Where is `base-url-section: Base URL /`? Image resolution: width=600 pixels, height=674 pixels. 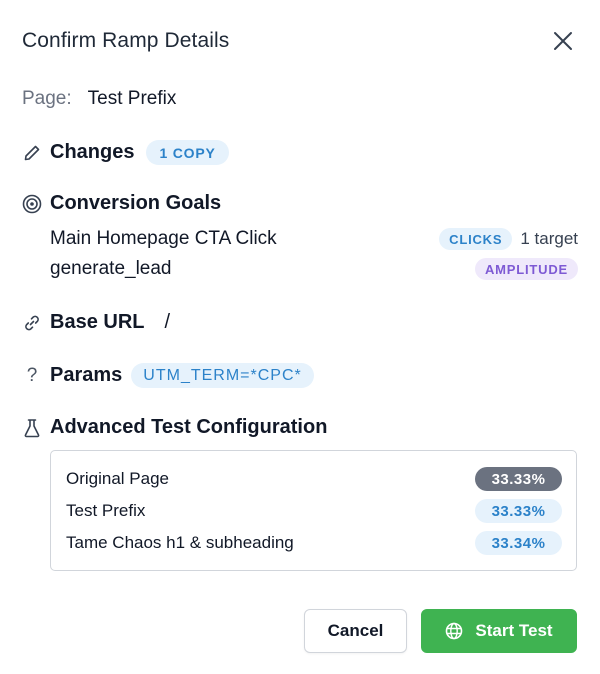
base-url-section: Base URL / is located at coordinates (96, 322).